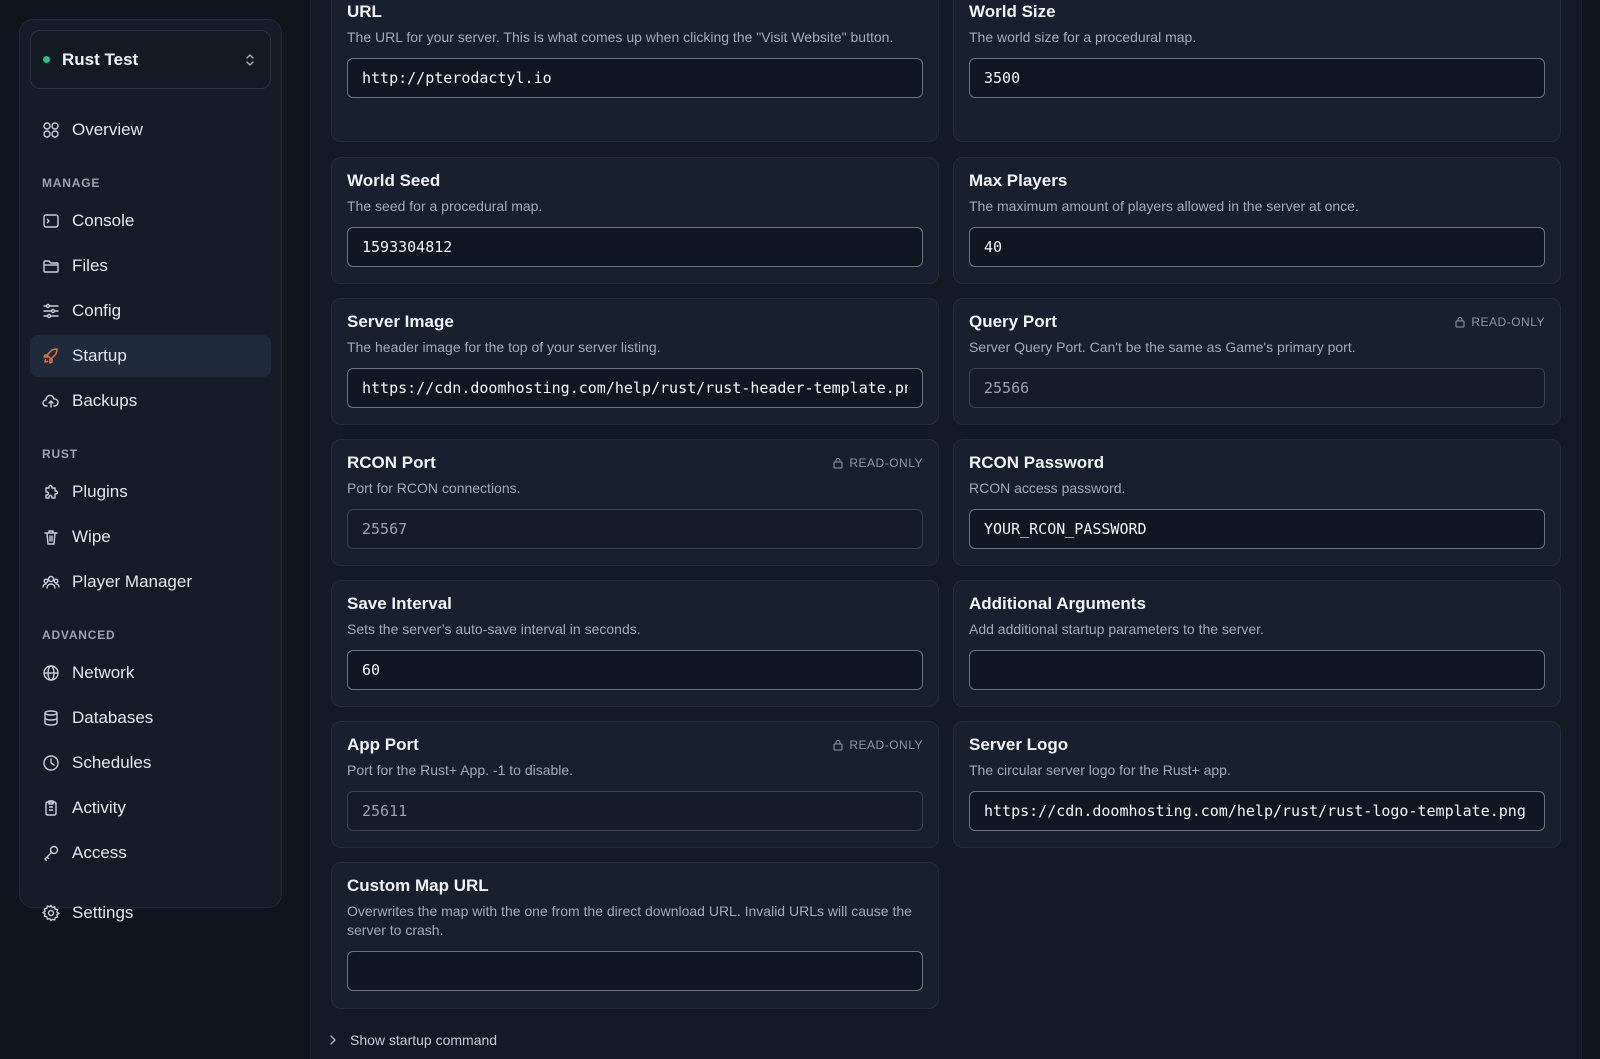 Image resolution: width=1600 pixels, height=1059 pixels. What do you see at coordinates (150, 311) in the screenshot?
I see `sidebar-item-config: Config` at bounding box center [150, 311].